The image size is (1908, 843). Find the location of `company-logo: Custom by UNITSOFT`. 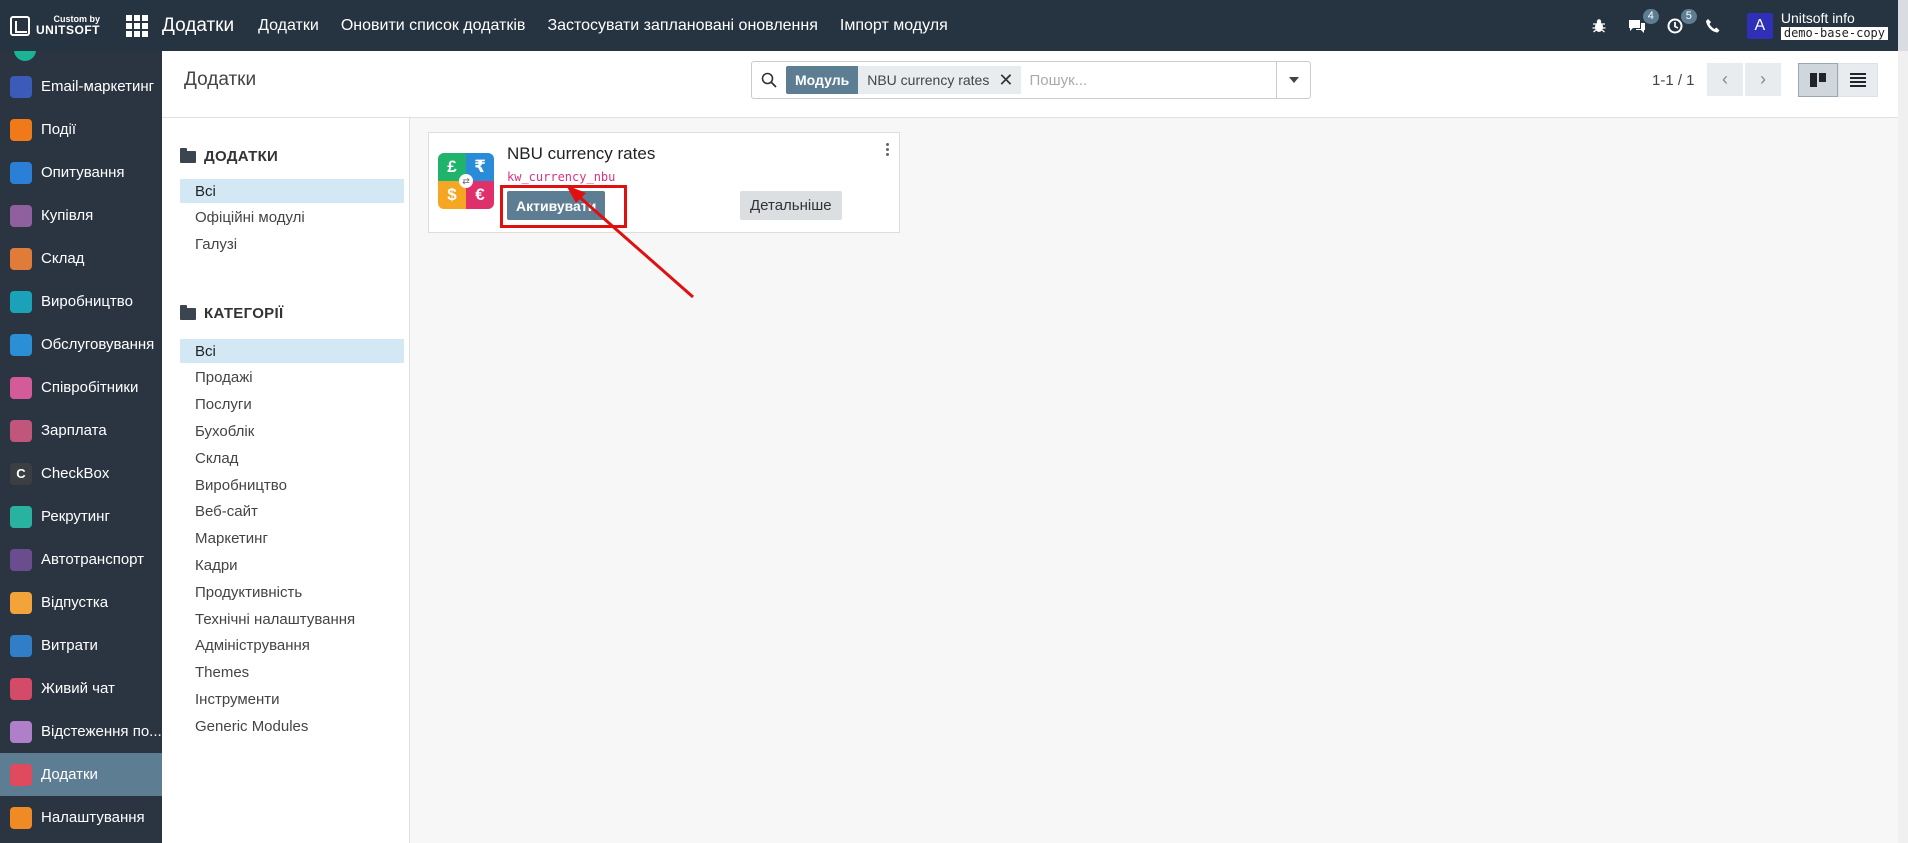

company-logo: Custom by UNITSOFT is located at coordinates (55, 25).